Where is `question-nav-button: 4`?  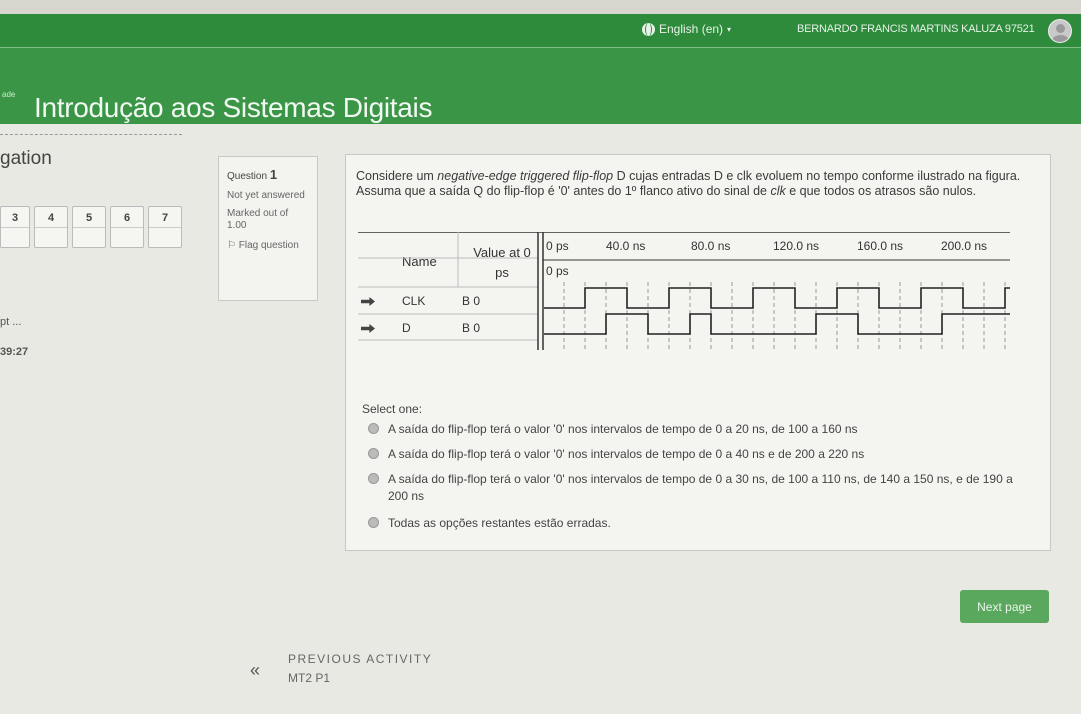 question-nav-button: 4 is located at coordinates (51, 227).